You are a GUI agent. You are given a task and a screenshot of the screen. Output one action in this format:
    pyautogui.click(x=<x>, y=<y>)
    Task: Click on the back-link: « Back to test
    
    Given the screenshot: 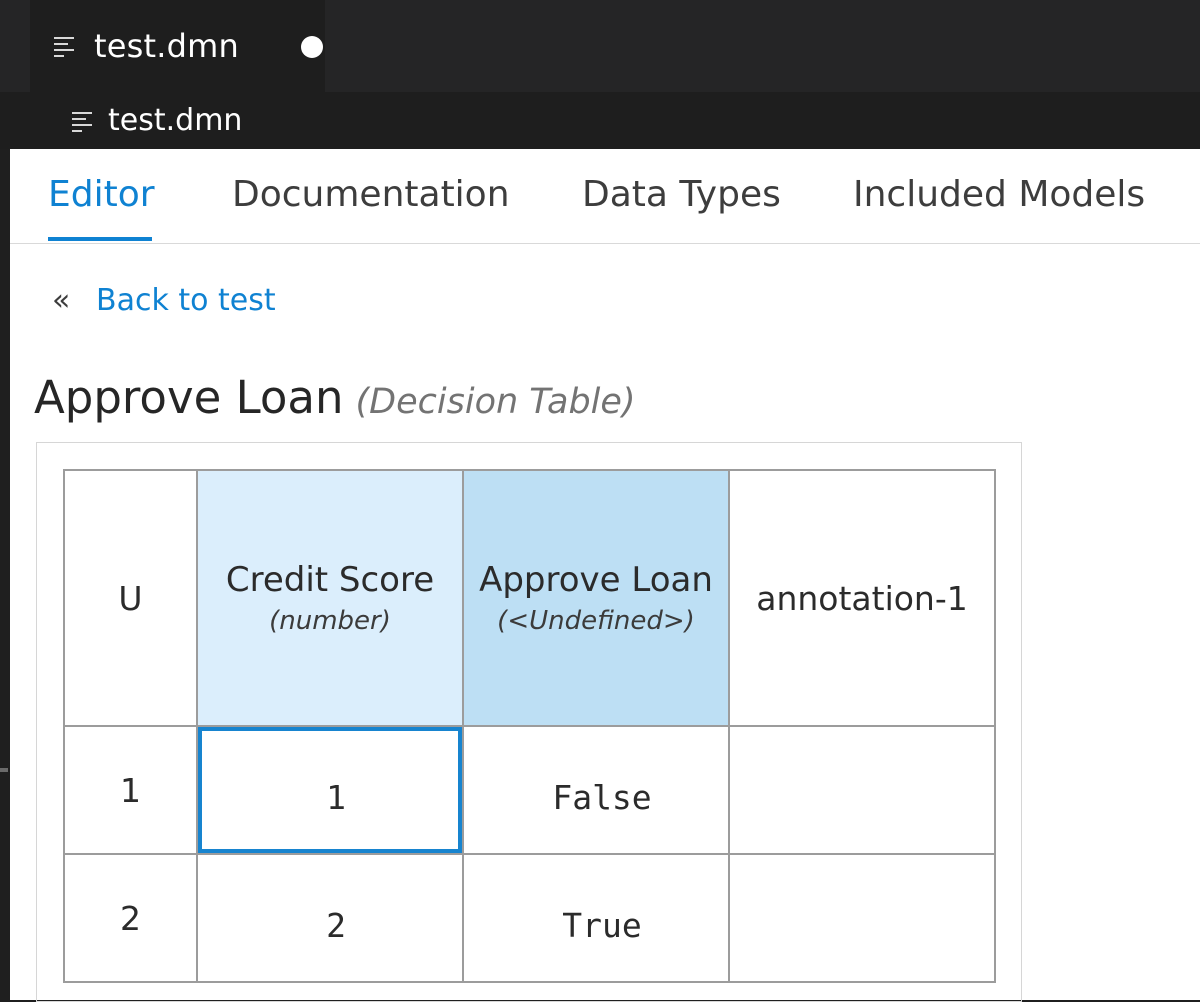 What is the action you would take?
    pyautogui.click(x=164, y=300)
    